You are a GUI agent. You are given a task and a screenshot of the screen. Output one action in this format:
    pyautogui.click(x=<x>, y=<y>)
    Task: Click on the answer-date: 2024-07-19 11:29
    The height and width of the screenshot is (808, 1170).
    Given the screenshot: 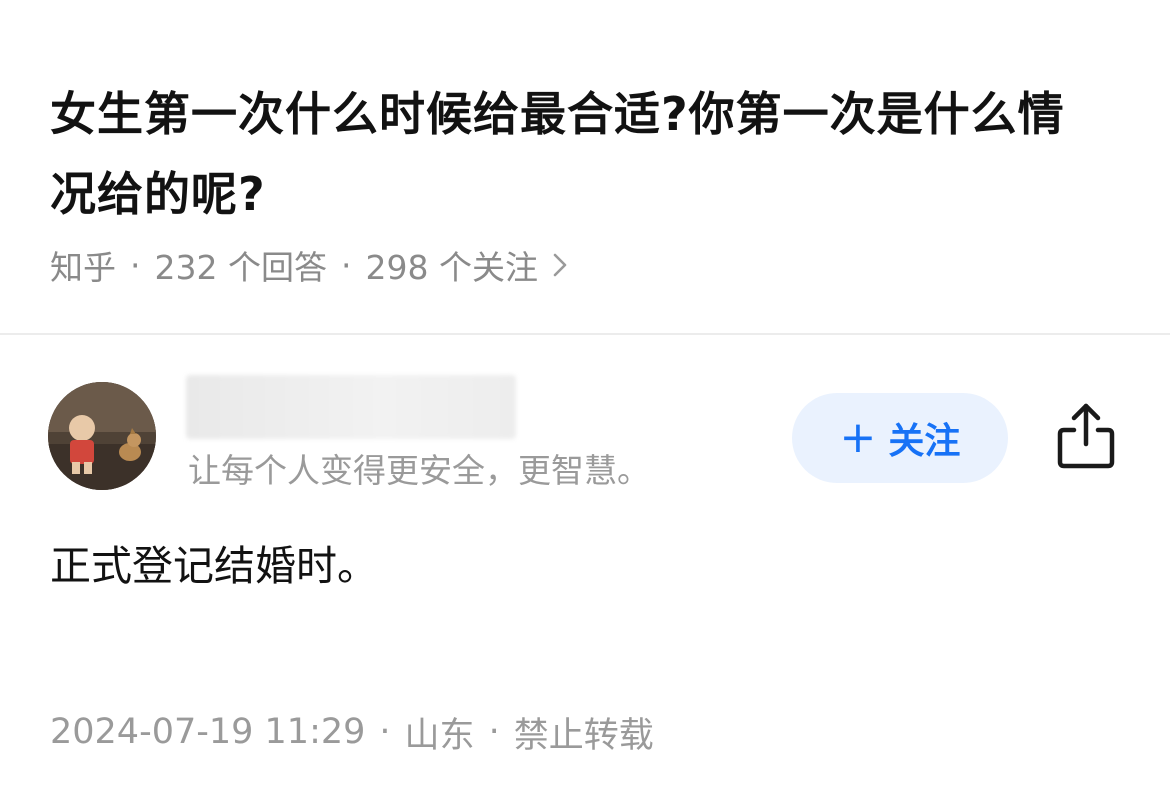 What is the action you would take?
    pyautogui.click(x=208, y=732)
    